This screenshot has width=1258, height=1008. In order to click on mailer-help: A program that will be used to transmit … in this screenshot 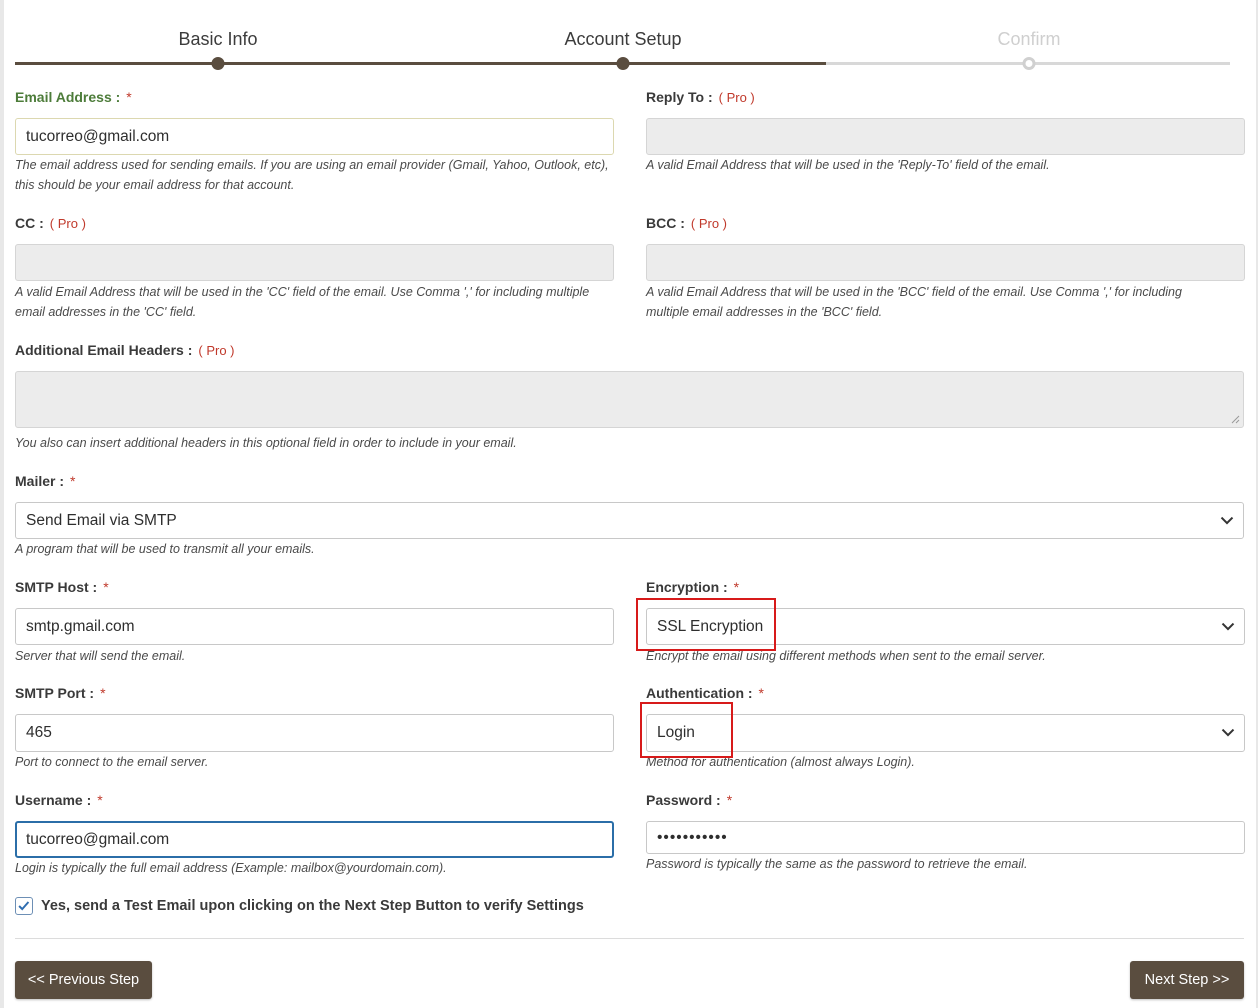, I will do `click(165, 549)`.